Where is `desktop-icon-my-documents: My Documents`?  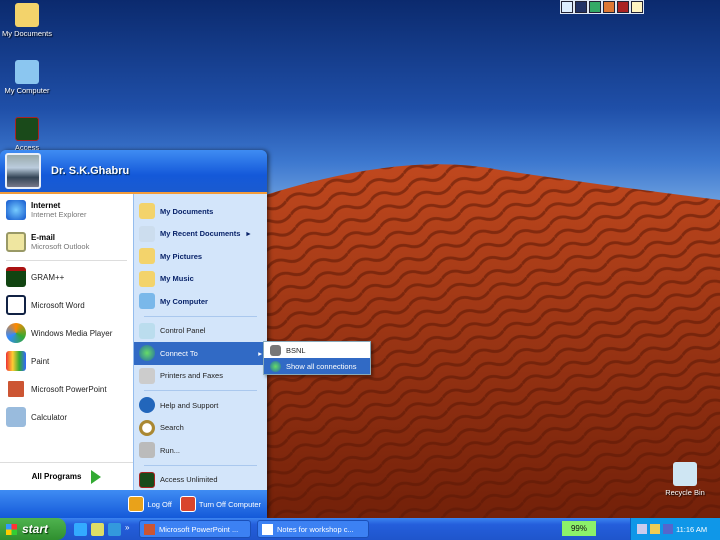
desktop-icon-my-documents: My Documents is located at coordinates (30, 20).